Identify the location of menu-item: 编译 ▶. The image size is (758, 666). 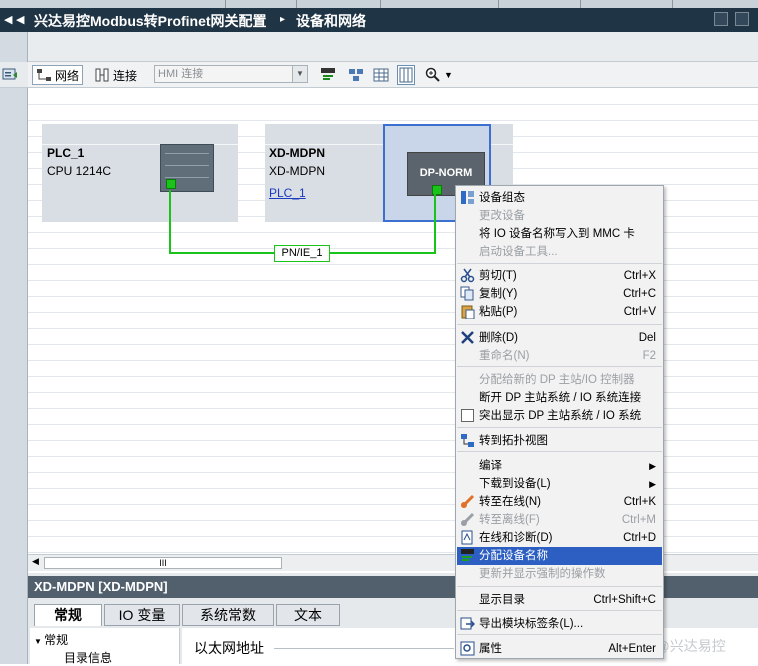
(559, 466).